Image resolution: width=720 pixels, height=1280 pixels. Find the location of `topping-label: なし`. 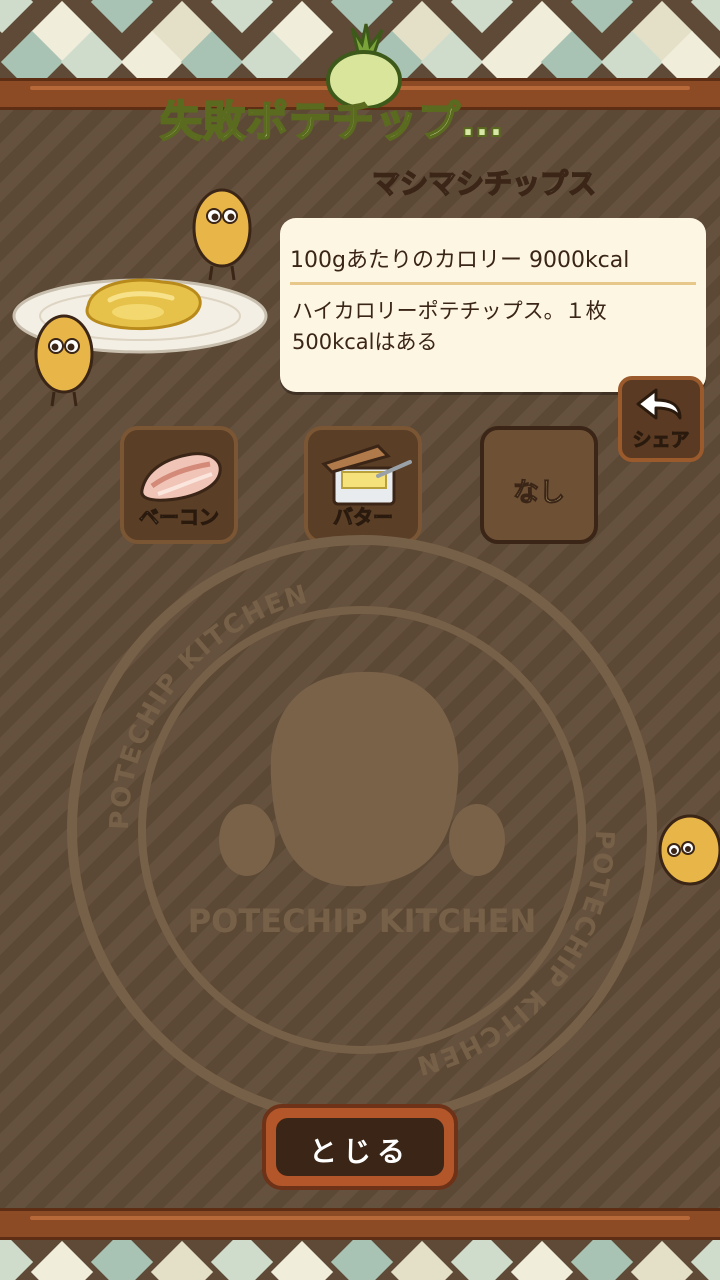

topping-label: なし is located at coordinates (538, 493).